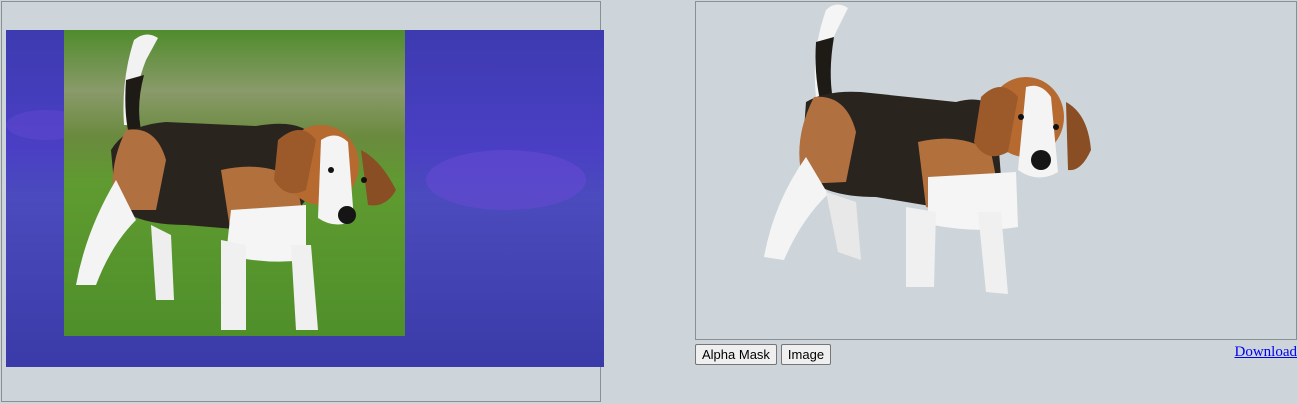 The width and height of the screenshot is (1298, 404). I want to click on view-toggle-controls: Alpha Mask Image, so click(763, 354).